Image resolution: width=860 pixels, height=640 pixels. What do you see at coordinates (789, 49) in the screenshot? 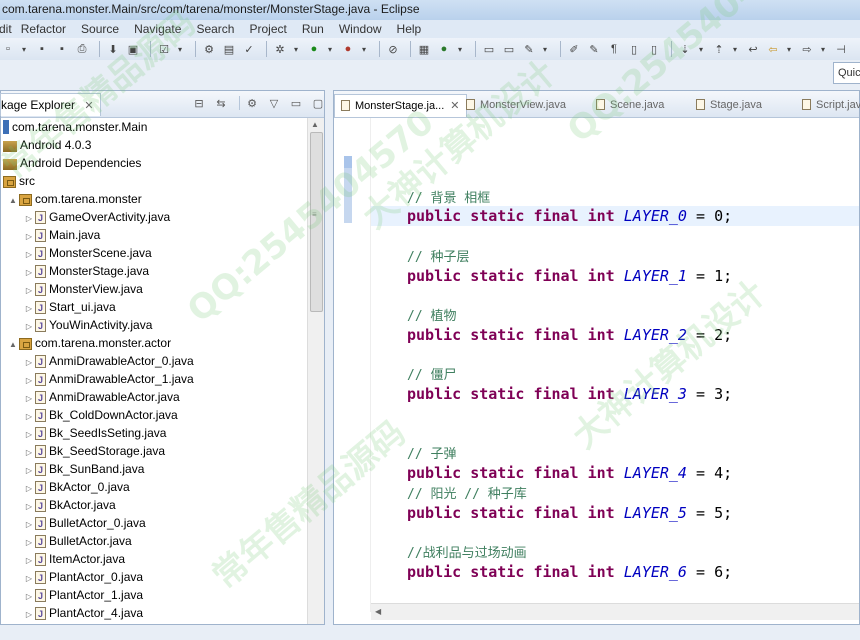
I see `back-dropdown-icon: ▾` at bounding box center [789, 49].